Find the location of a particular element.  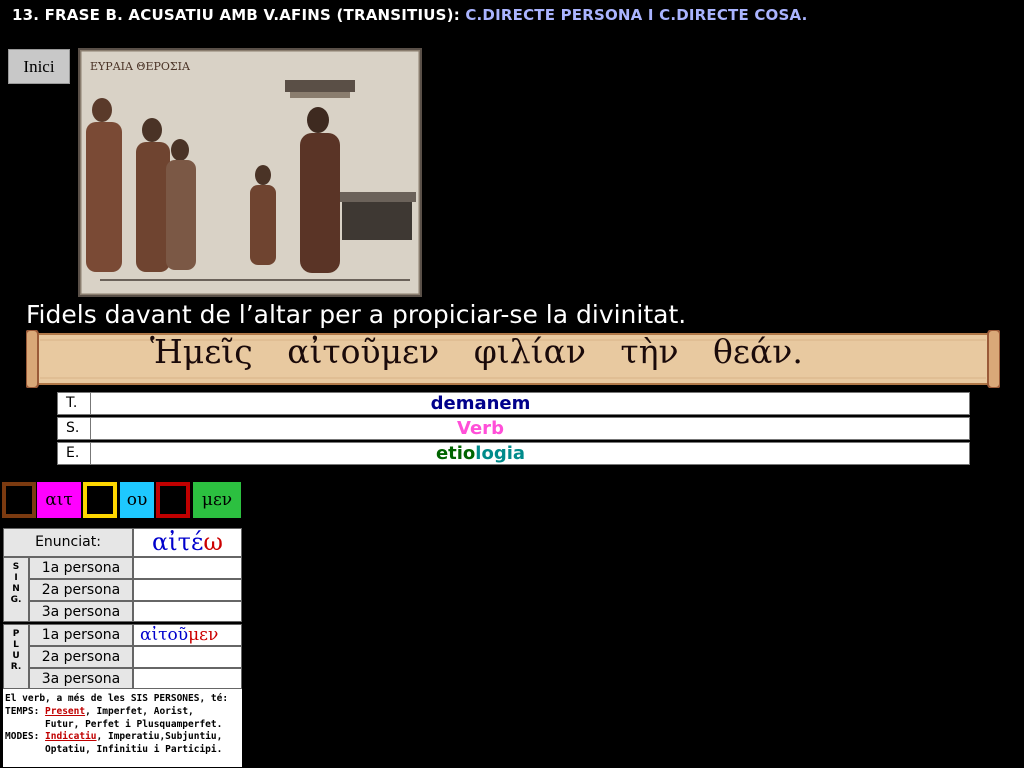

translation-row: T. demanem is located at coordinates (513, 403).